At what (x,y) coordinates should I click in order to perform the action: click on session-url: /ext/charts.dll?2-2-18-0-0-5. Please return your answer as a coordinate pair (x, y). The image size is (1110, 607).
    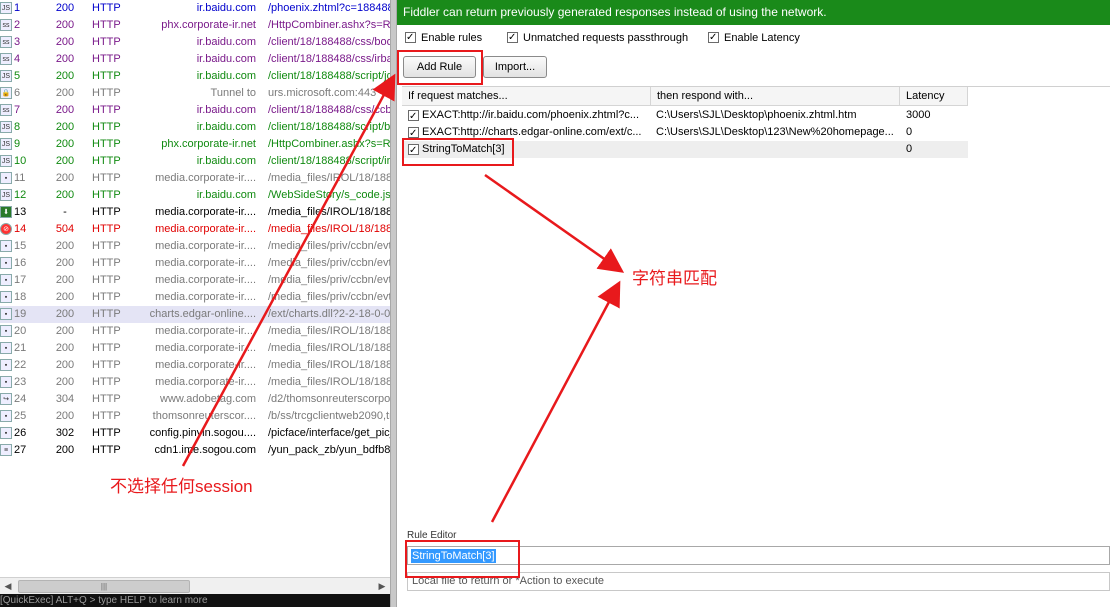
    Looking at the image, I should click on (329, 314).